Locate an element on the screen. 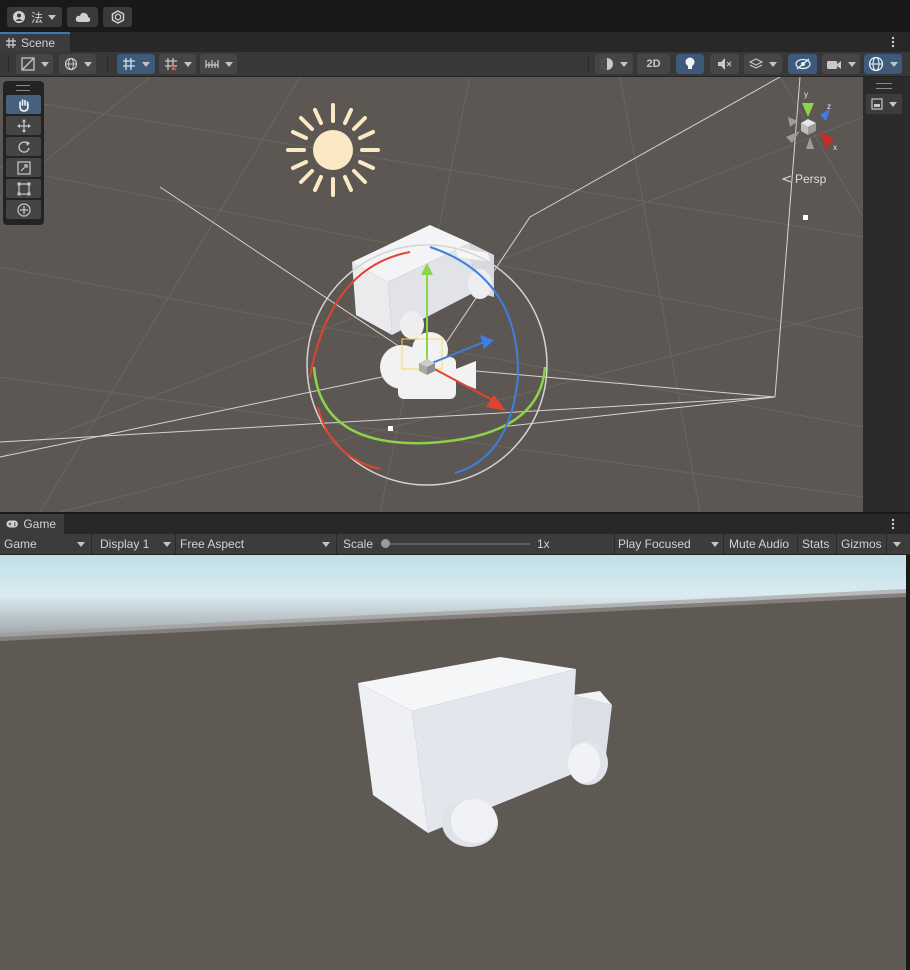  scale-slider-thumb is located at coordinates (385, 543).